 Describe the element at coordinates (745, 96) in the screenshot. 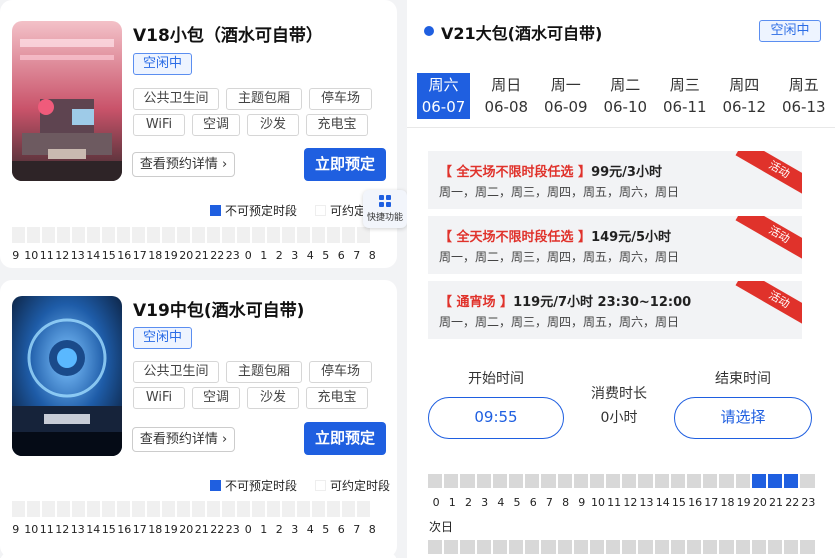

I see `date-tab: 周四 06-12` at that location.